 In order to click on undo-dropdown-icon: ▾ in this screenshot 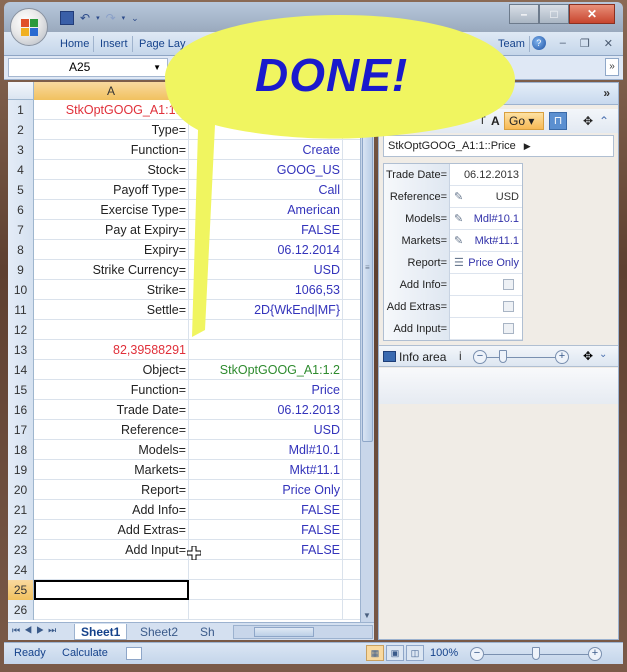, I will do `click(98, 18)`.